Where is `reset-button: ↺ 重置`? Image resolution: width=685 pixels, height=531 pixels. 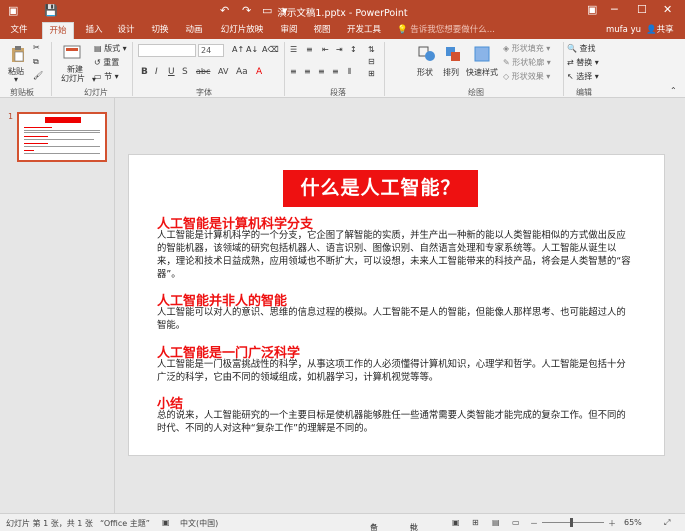 reset-button: ↺ 重置 is located at coordinates (106, 62).